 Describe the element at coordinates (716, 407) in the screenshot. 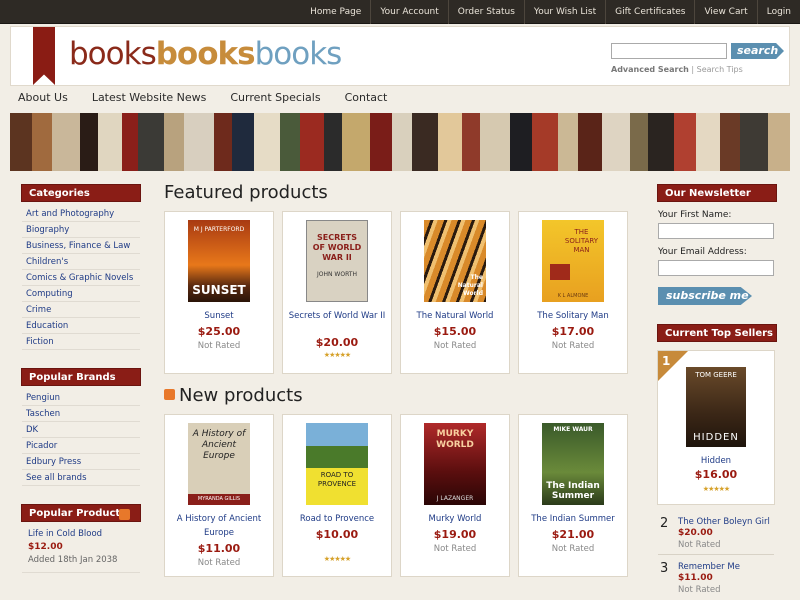

I see `book-cover: TOM GEERE HIDDEN` at that location.